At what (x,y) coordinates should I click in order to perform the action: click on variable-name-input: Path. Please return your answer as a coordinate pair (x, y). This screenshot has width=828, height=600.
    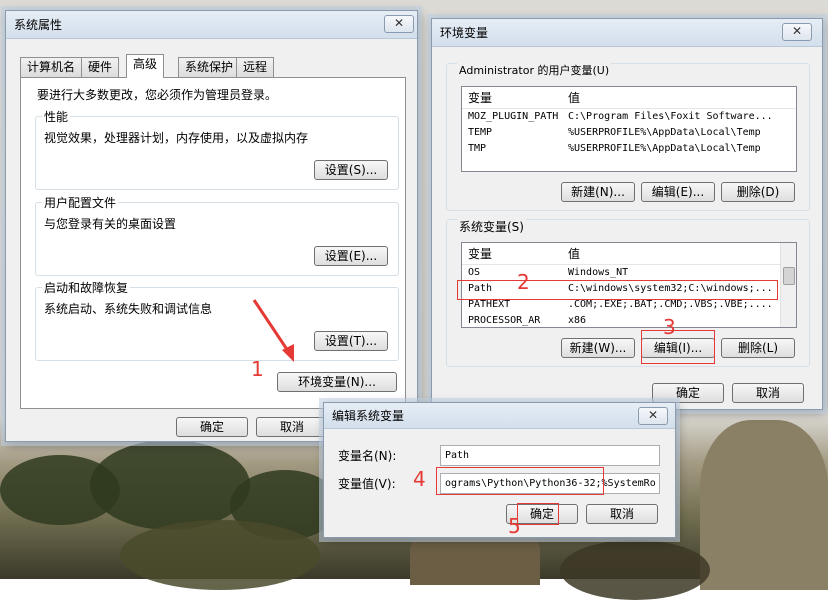
    Looking at the image, I should click on (550, 455).